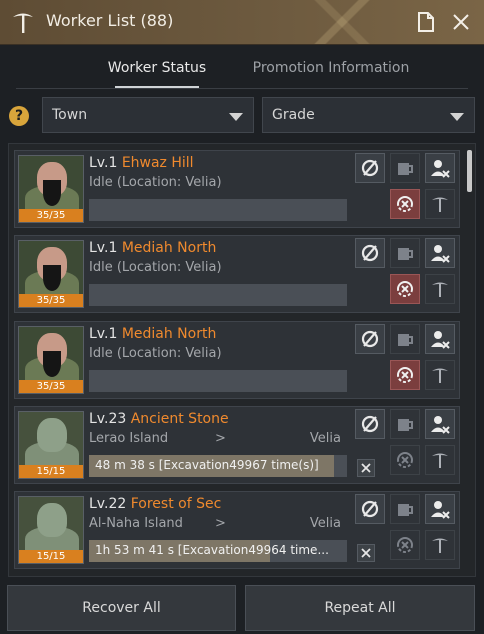 The image size is (484, 634). Describe the element at coordinates (368, 115) in the screenshot. I see `grade-dropdown: Grade` at that location.